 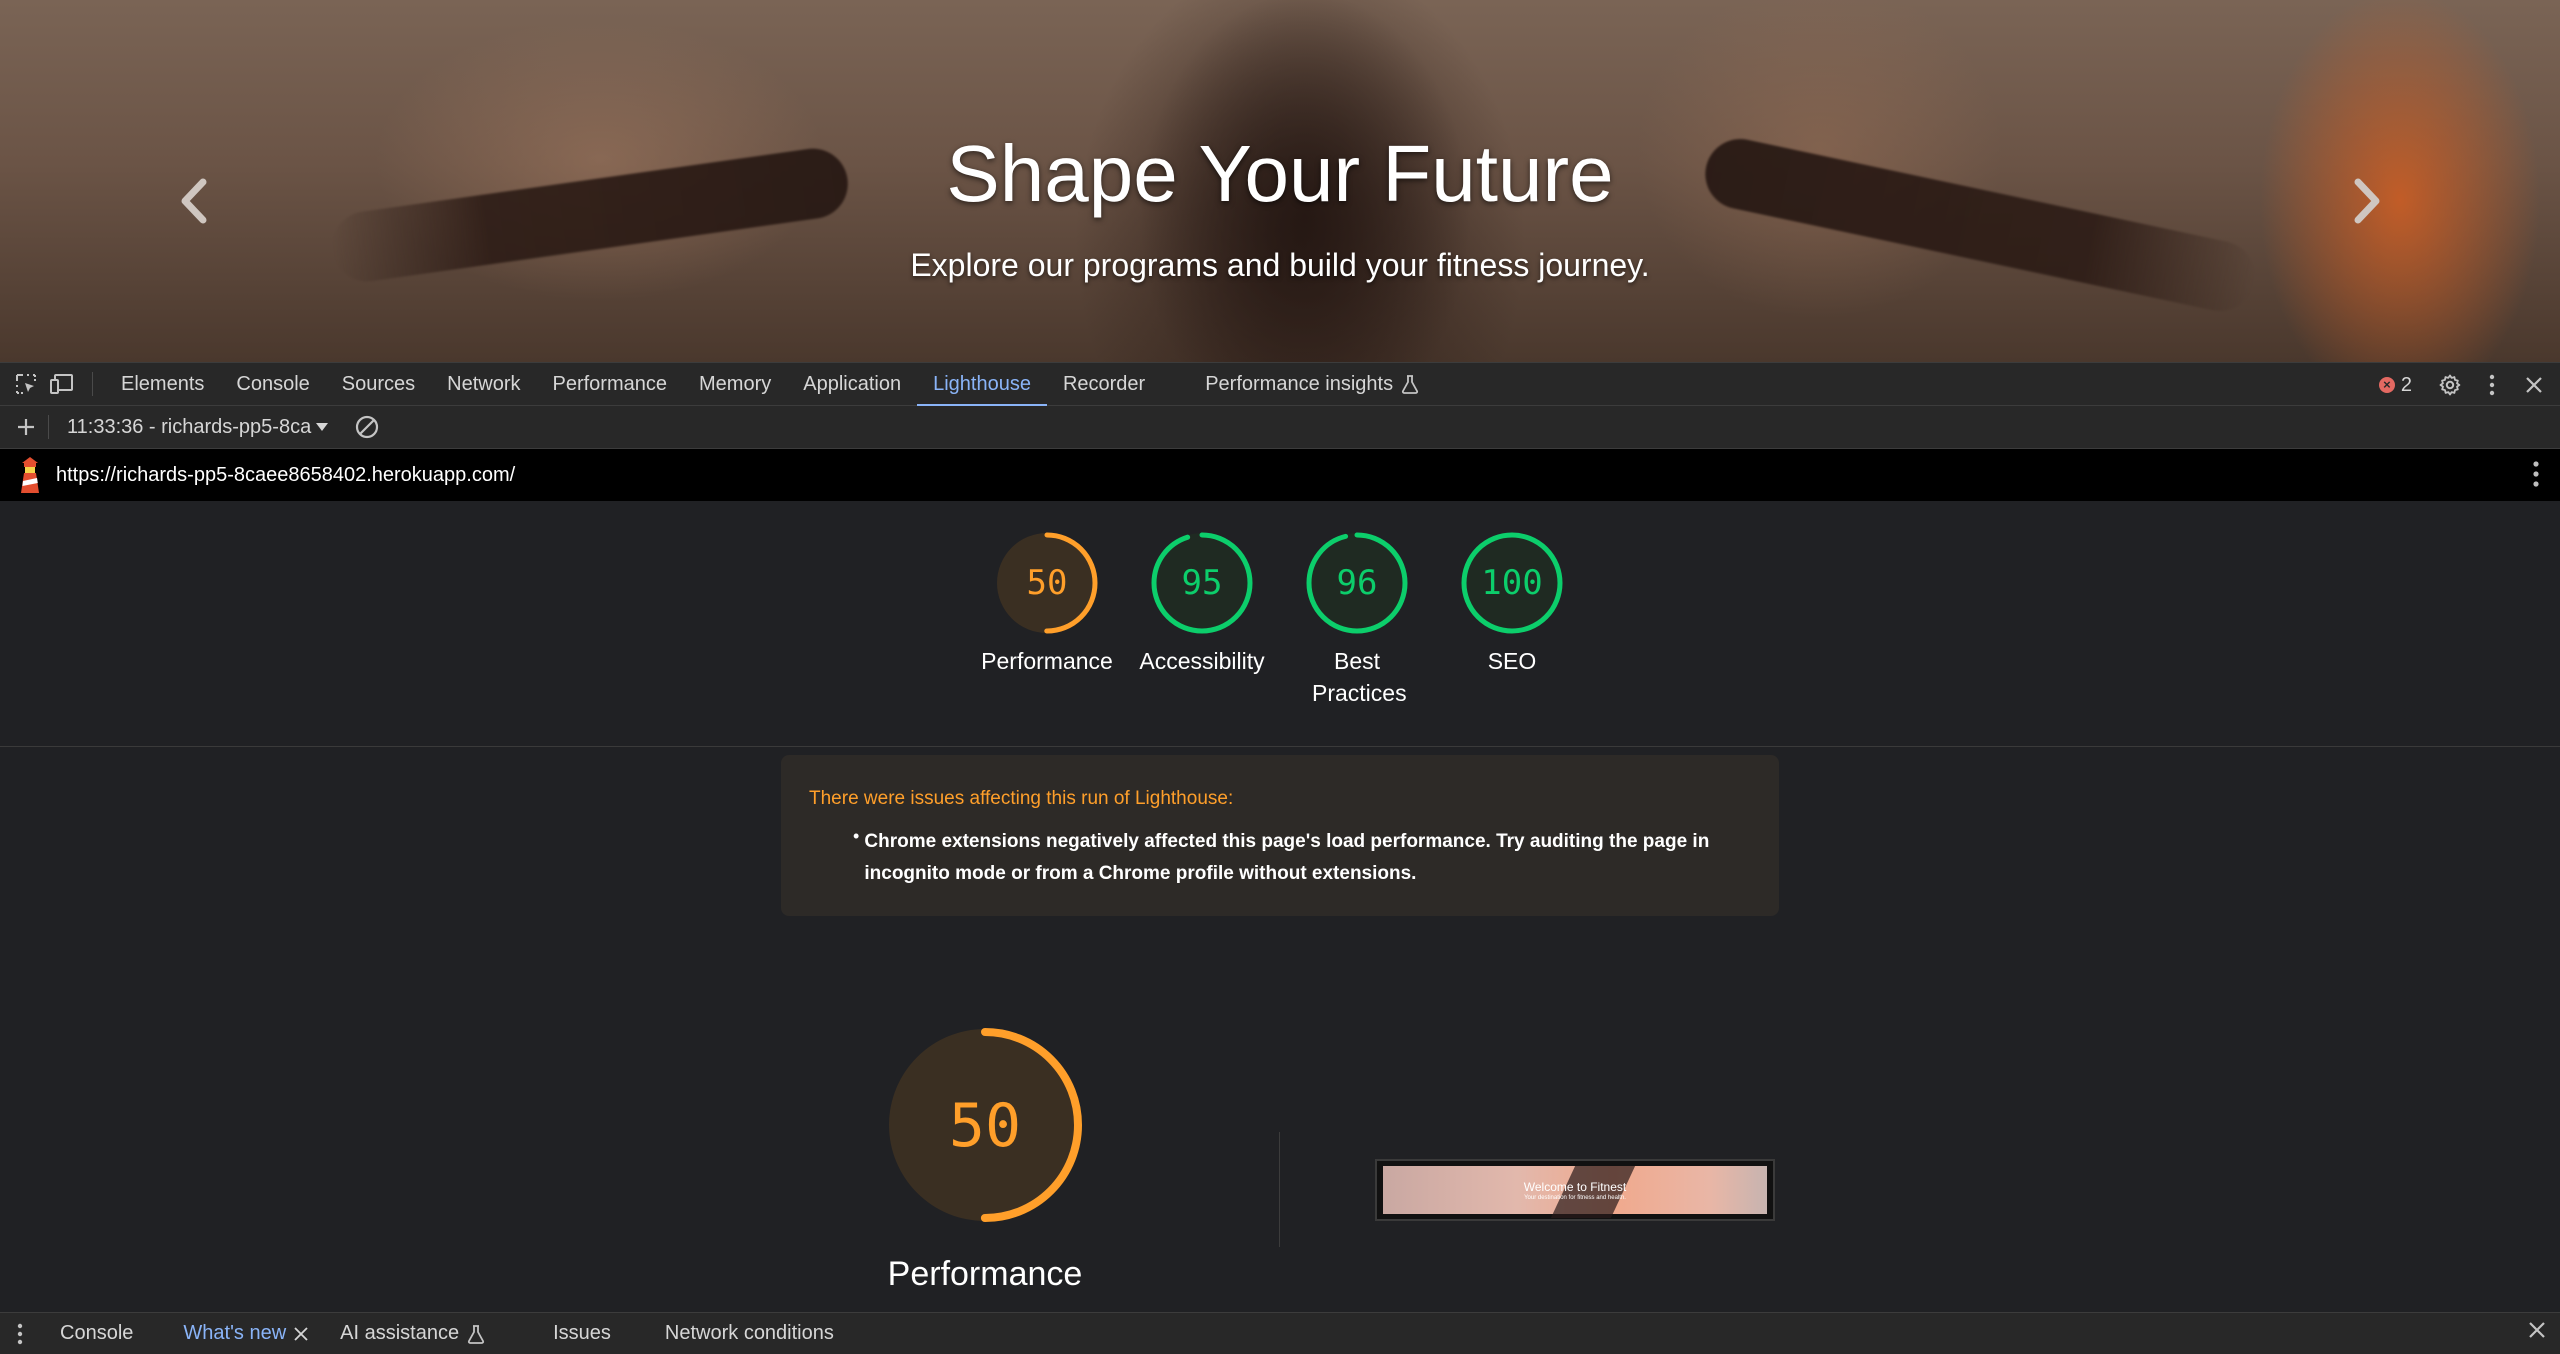 What do you see at coordinates (367, 427) in the screenshot?
I see `clear-reports-icon` at bounding box center [367, 427].